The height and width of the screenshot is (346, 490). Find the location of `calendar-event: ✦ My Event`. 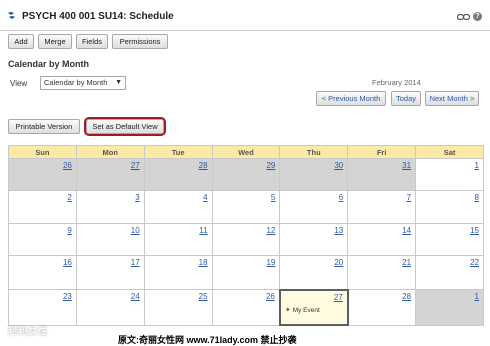

calendar-event: ✦ My Event is located at coordinates (302, 310).